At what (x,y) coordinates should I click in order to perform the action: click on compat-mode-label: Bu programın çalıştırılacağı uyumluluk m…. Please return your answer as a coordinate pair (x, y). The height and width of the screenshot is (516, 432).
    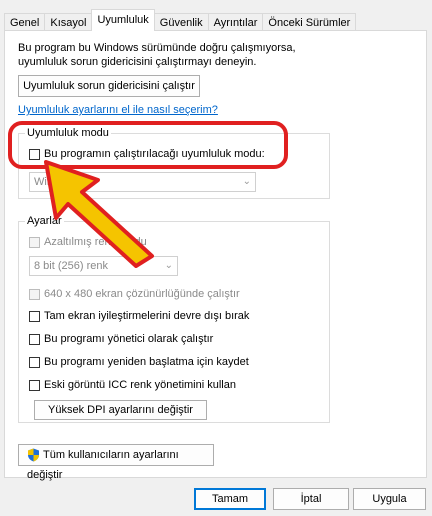
    Looking at the image, I should click on (154, 154).